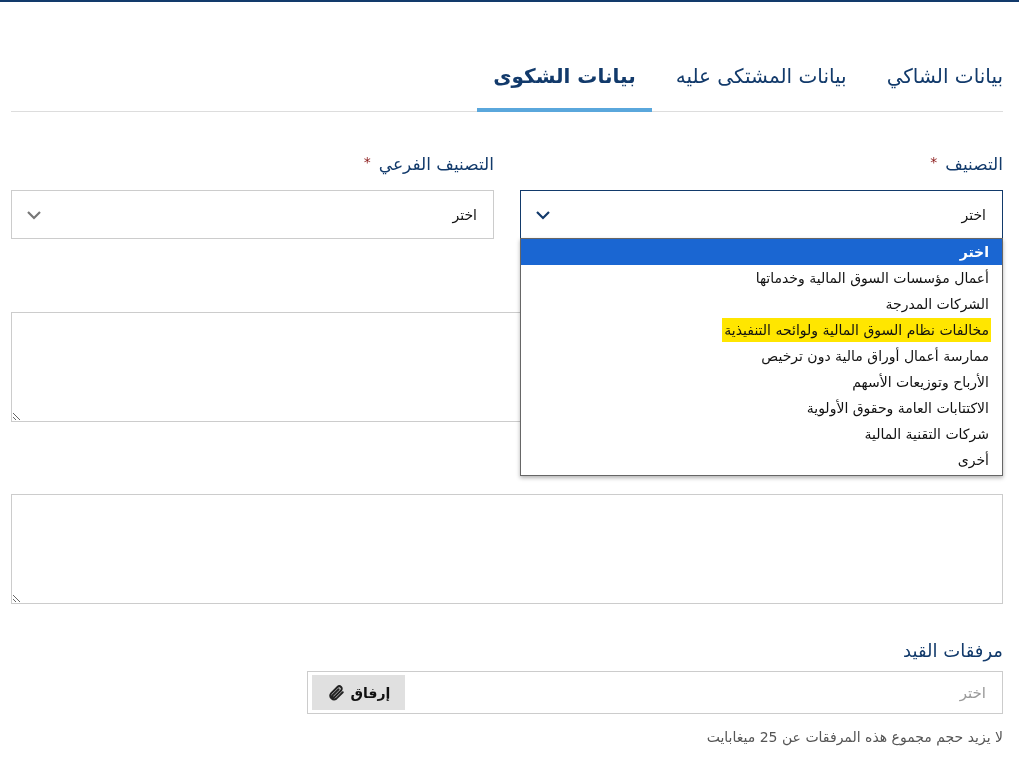 This screenshot has width=1019, height=769. I want to click on highlighted-text: مخالفات نظام السوق المالية ولوائحه التنفيذية, so click(856, 330).